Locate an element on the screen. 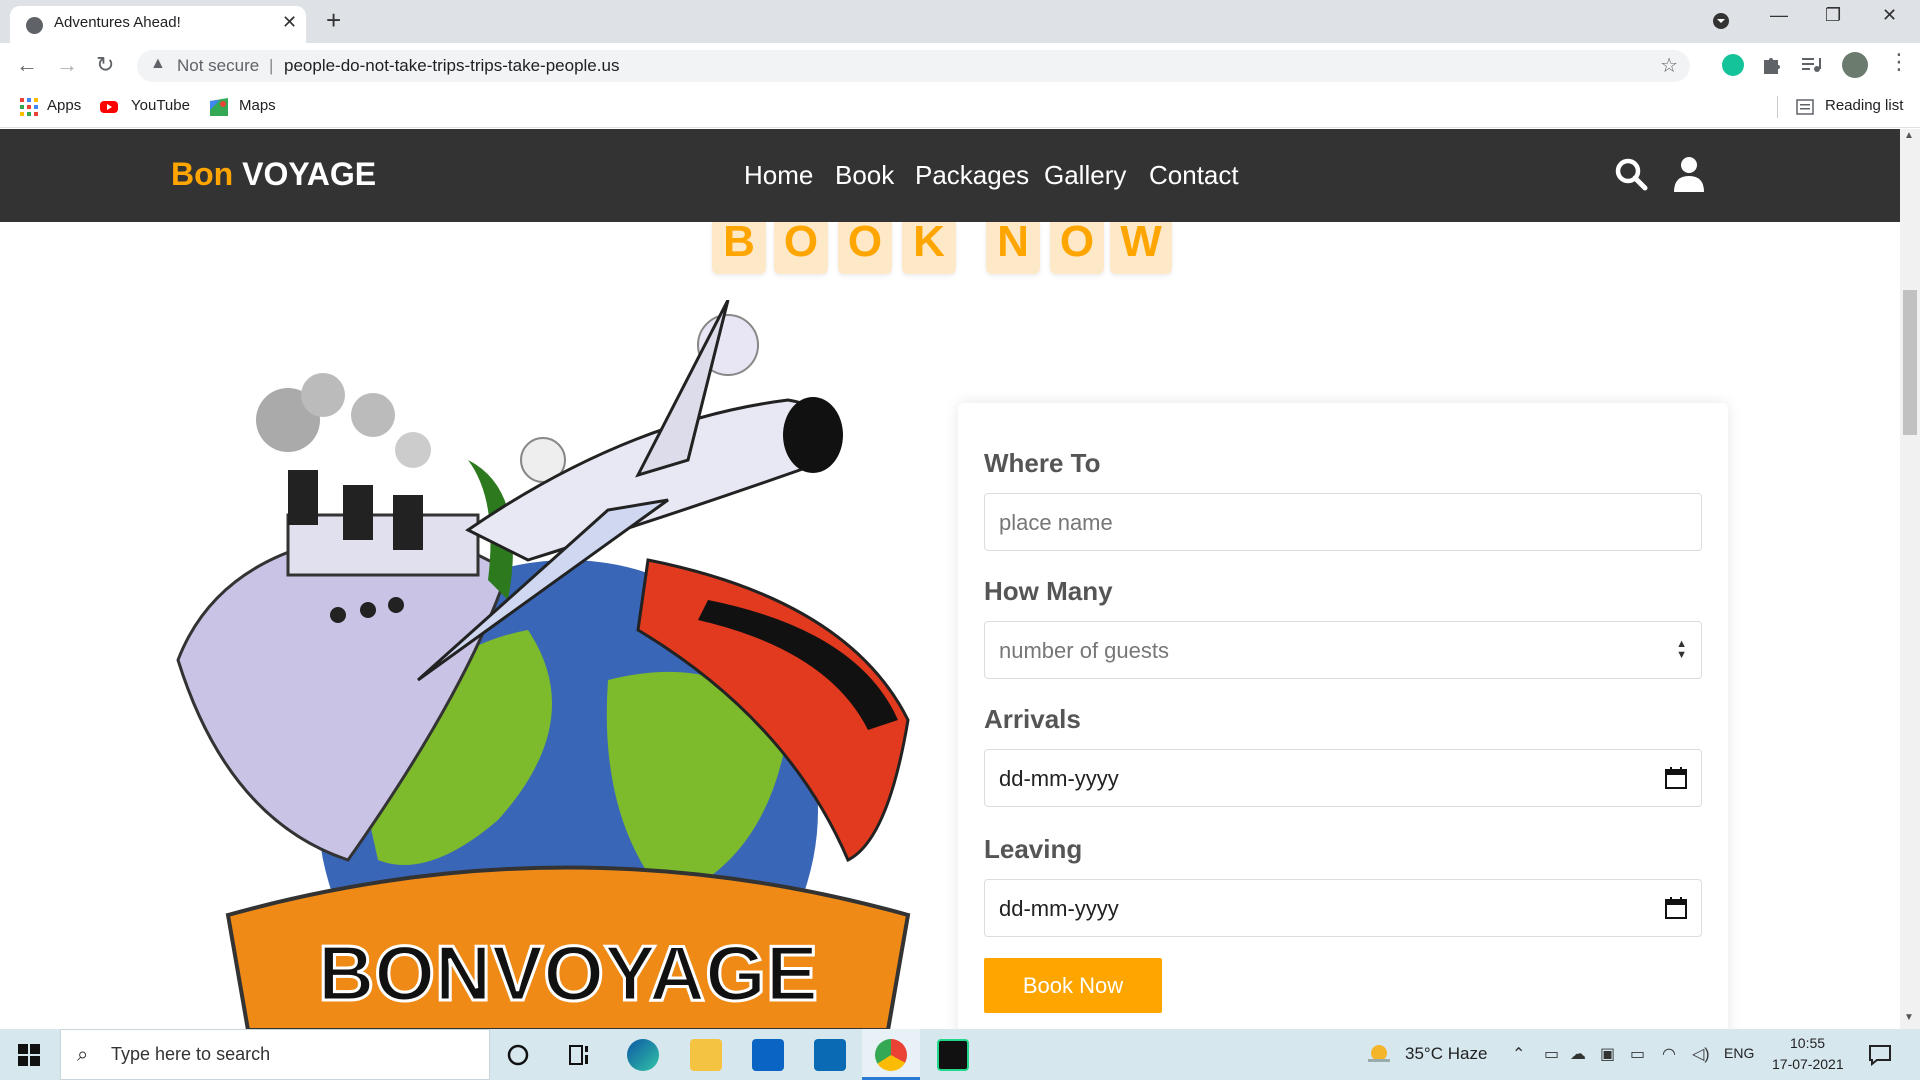  banner-text: BONVOYAGE is located at coordinates (568, 973).